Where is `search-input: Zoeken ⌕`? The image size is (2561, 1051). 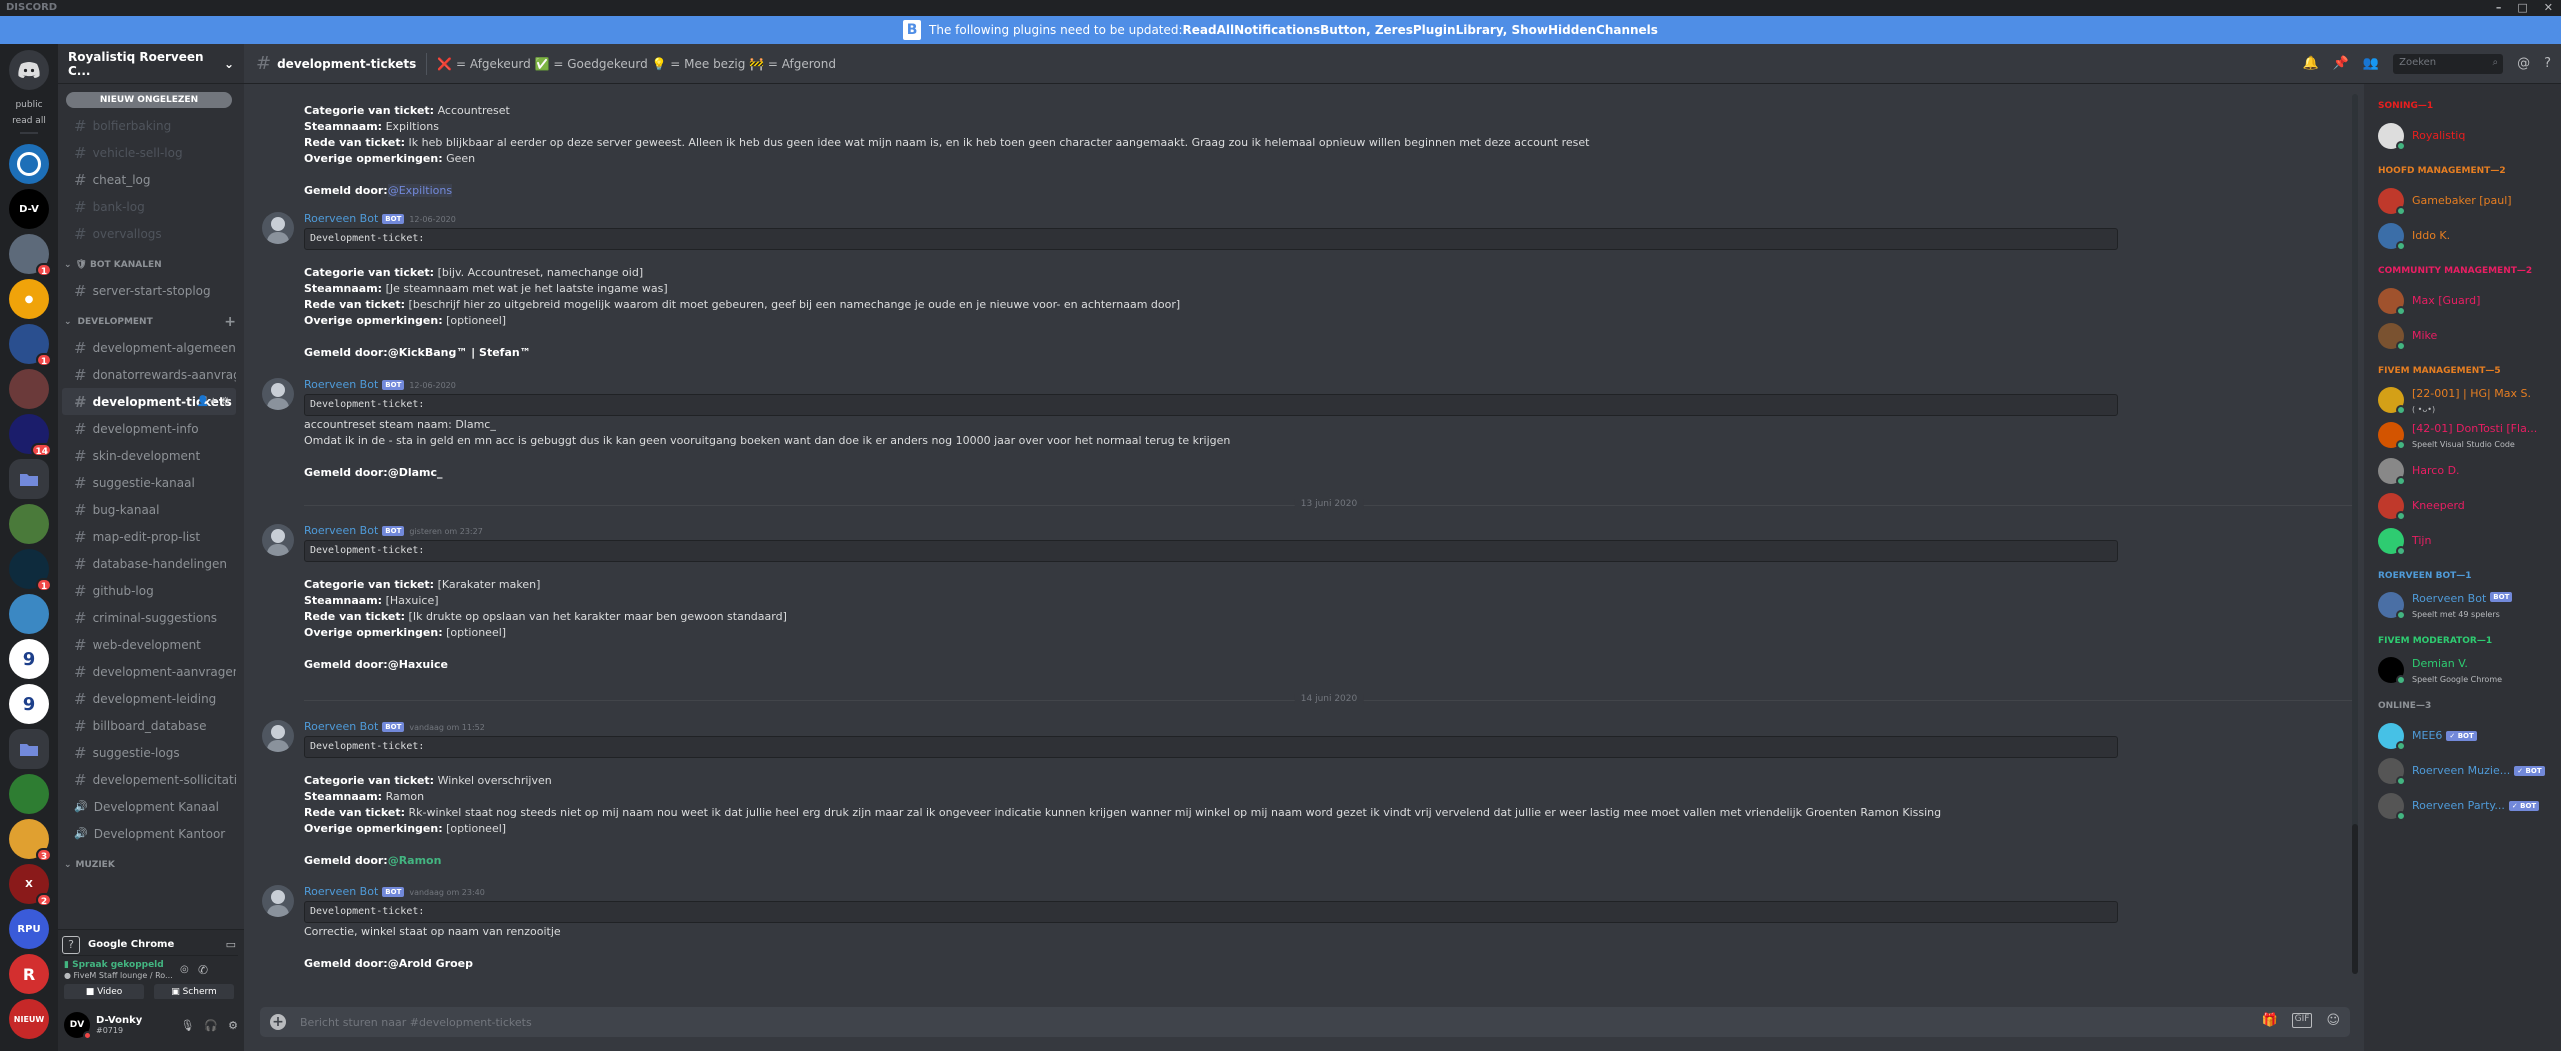
search-input: Zoeken ⌕ is located at coordinates (2448, 63).